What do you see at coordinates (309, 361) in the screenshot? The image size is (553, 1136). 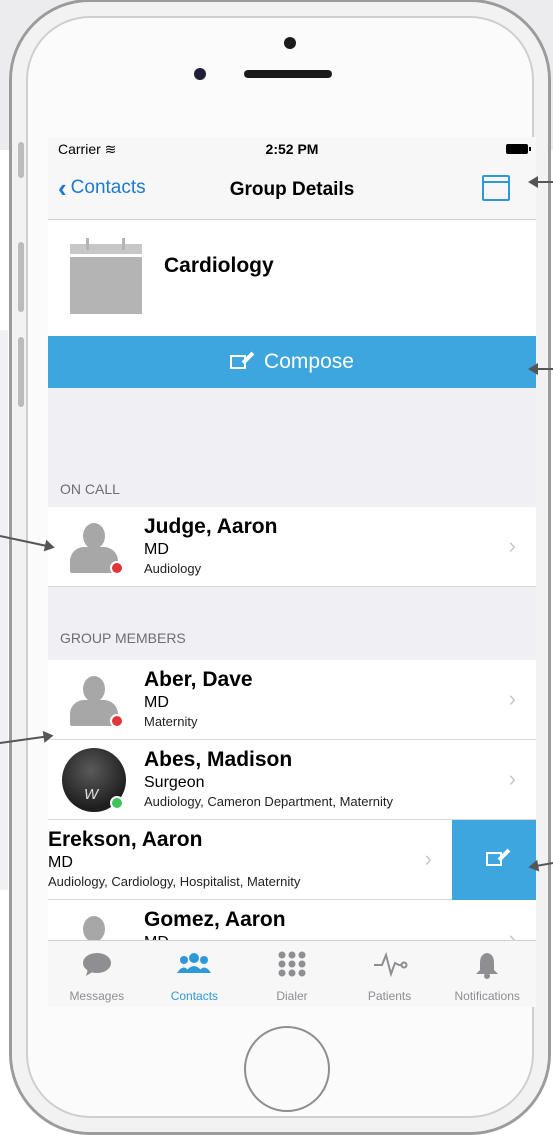 I see `compose-label: Compose` at bounding box center [309, 361].